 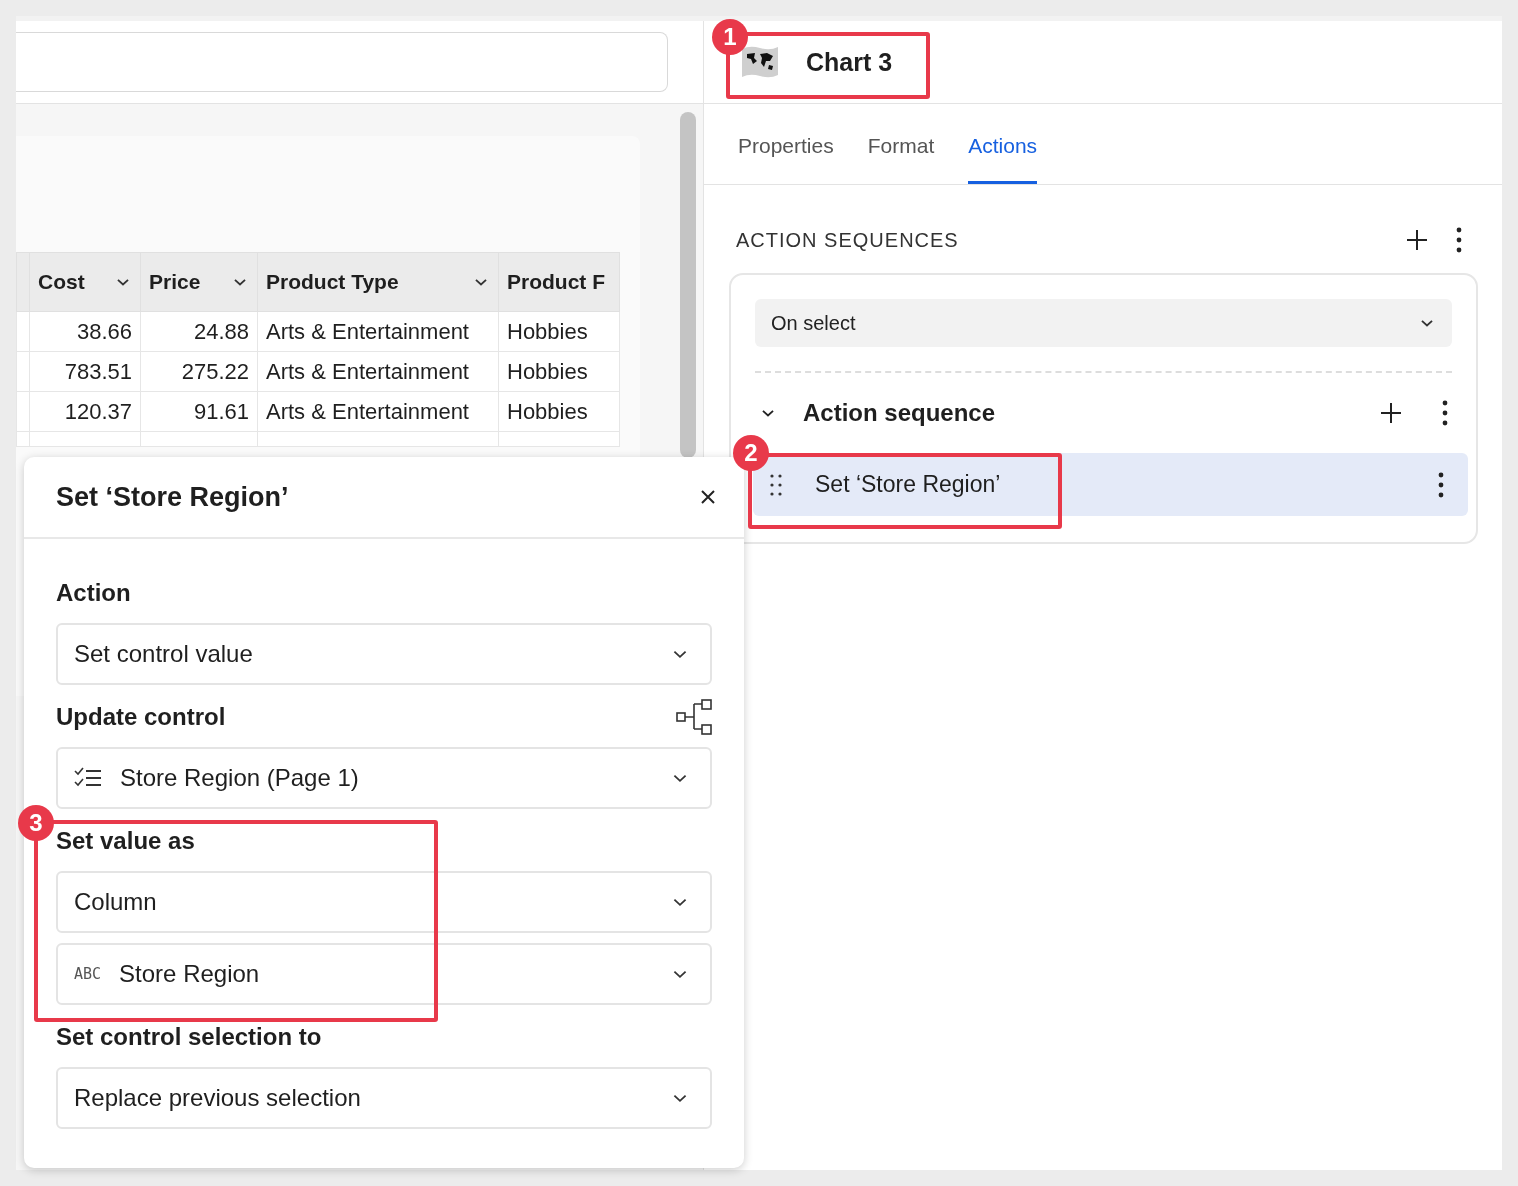 I want to click on field-label: Set value as, so click(x=125, y=841).